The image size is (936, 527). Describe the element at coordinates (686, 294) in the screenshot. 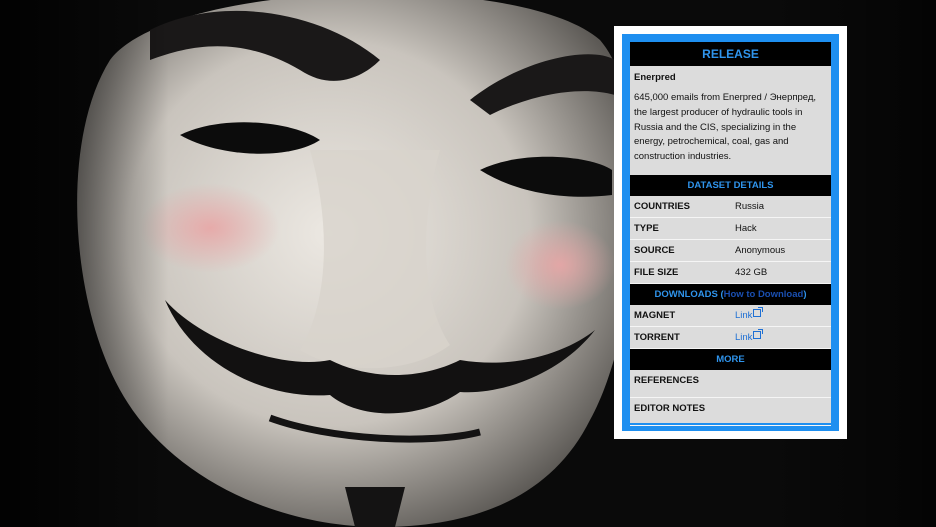

I see `downloads-header-label: DOWNLOADS` at that location.